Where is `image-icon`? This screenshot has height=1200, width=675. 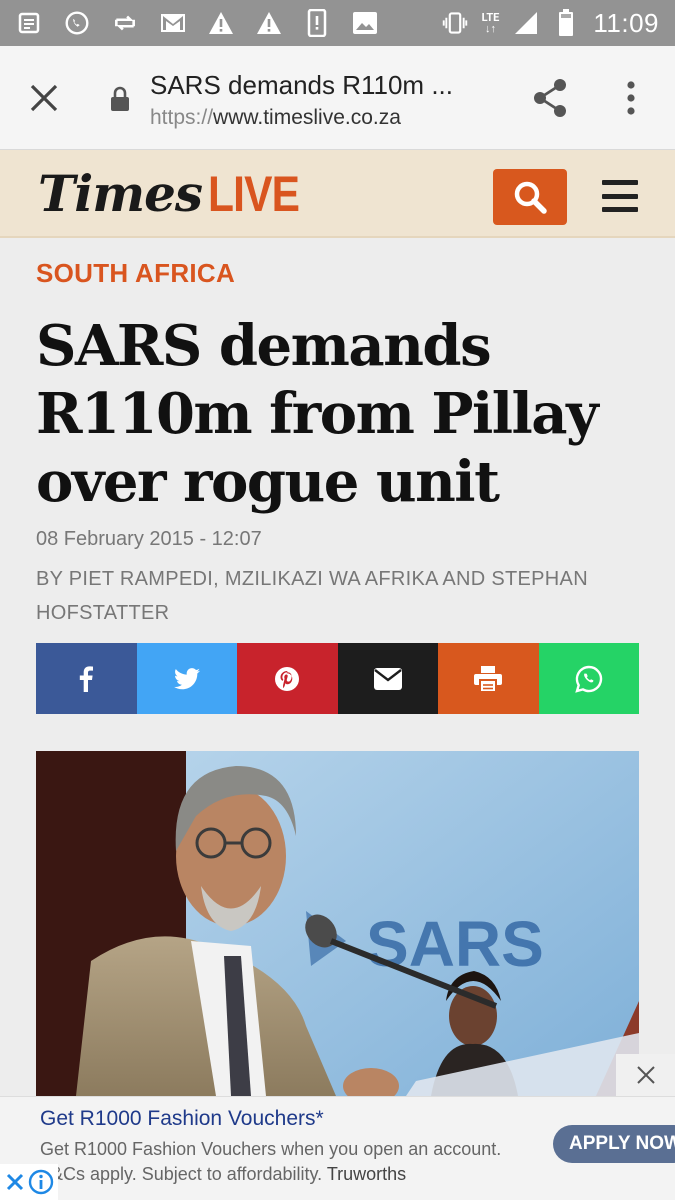
image-icon is located at coordinates (365, 23).